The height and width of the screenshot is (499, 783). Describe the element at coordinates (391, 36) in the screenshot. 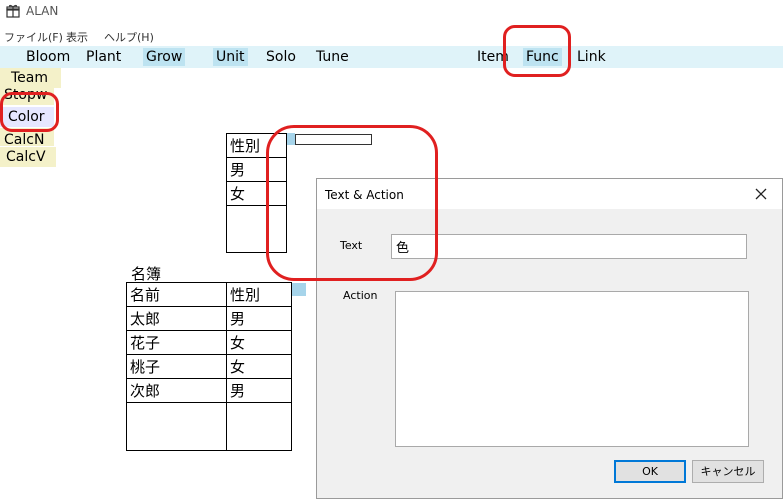

I see `menu-bar: ファイル(F) 表示 ヘルプ(H)` at that location.